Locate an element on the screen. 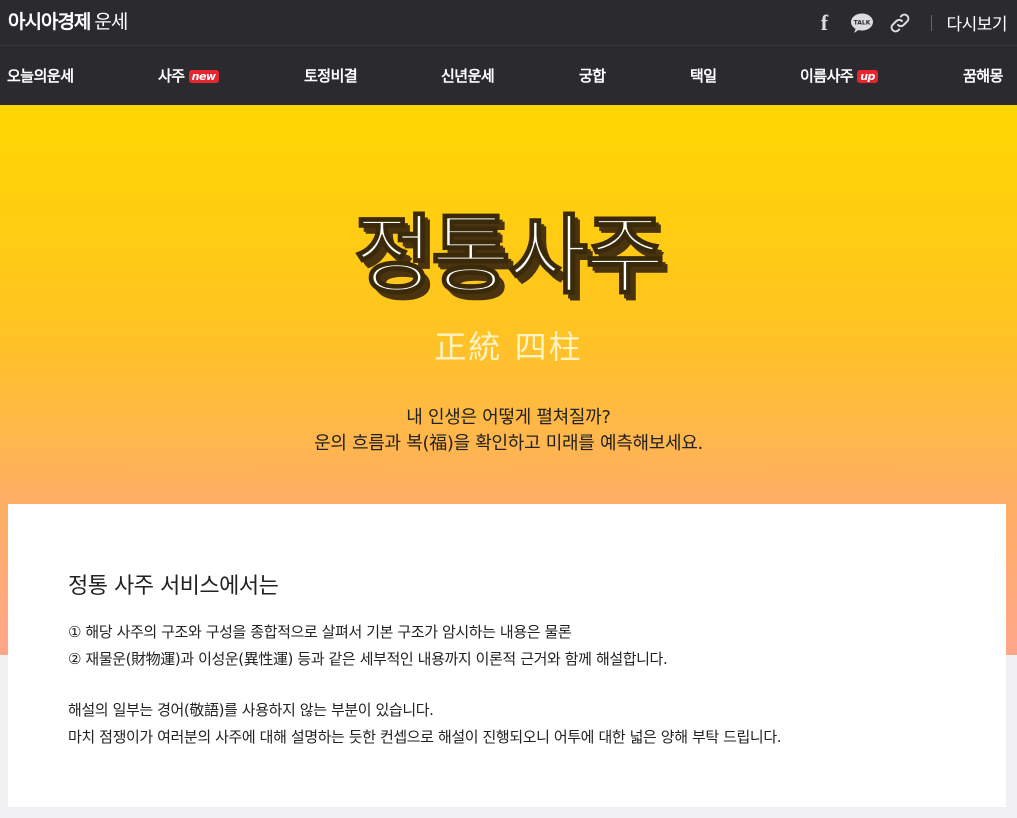 The image size is (1017, 818). brand-sub: 운세 is located at coordinates (111, 22).